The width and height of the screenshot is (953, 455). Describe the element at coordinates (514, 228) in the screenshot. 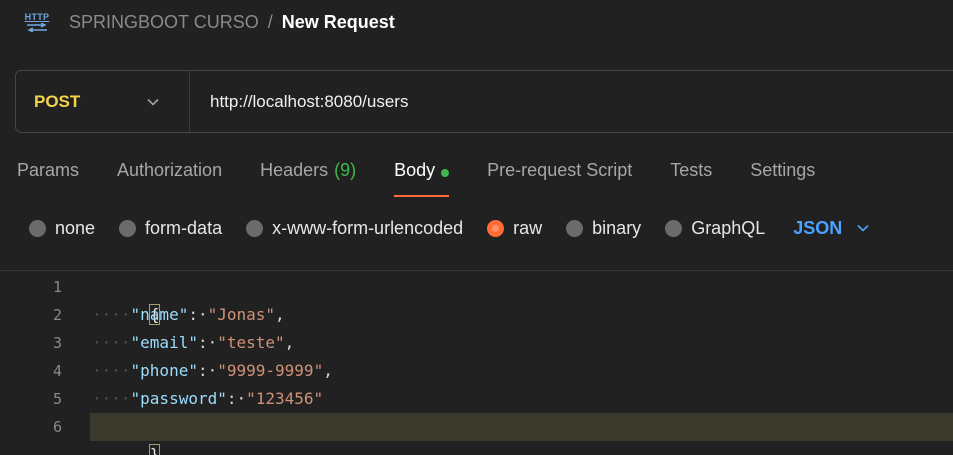

I see `mode-raw: raw` at that location.